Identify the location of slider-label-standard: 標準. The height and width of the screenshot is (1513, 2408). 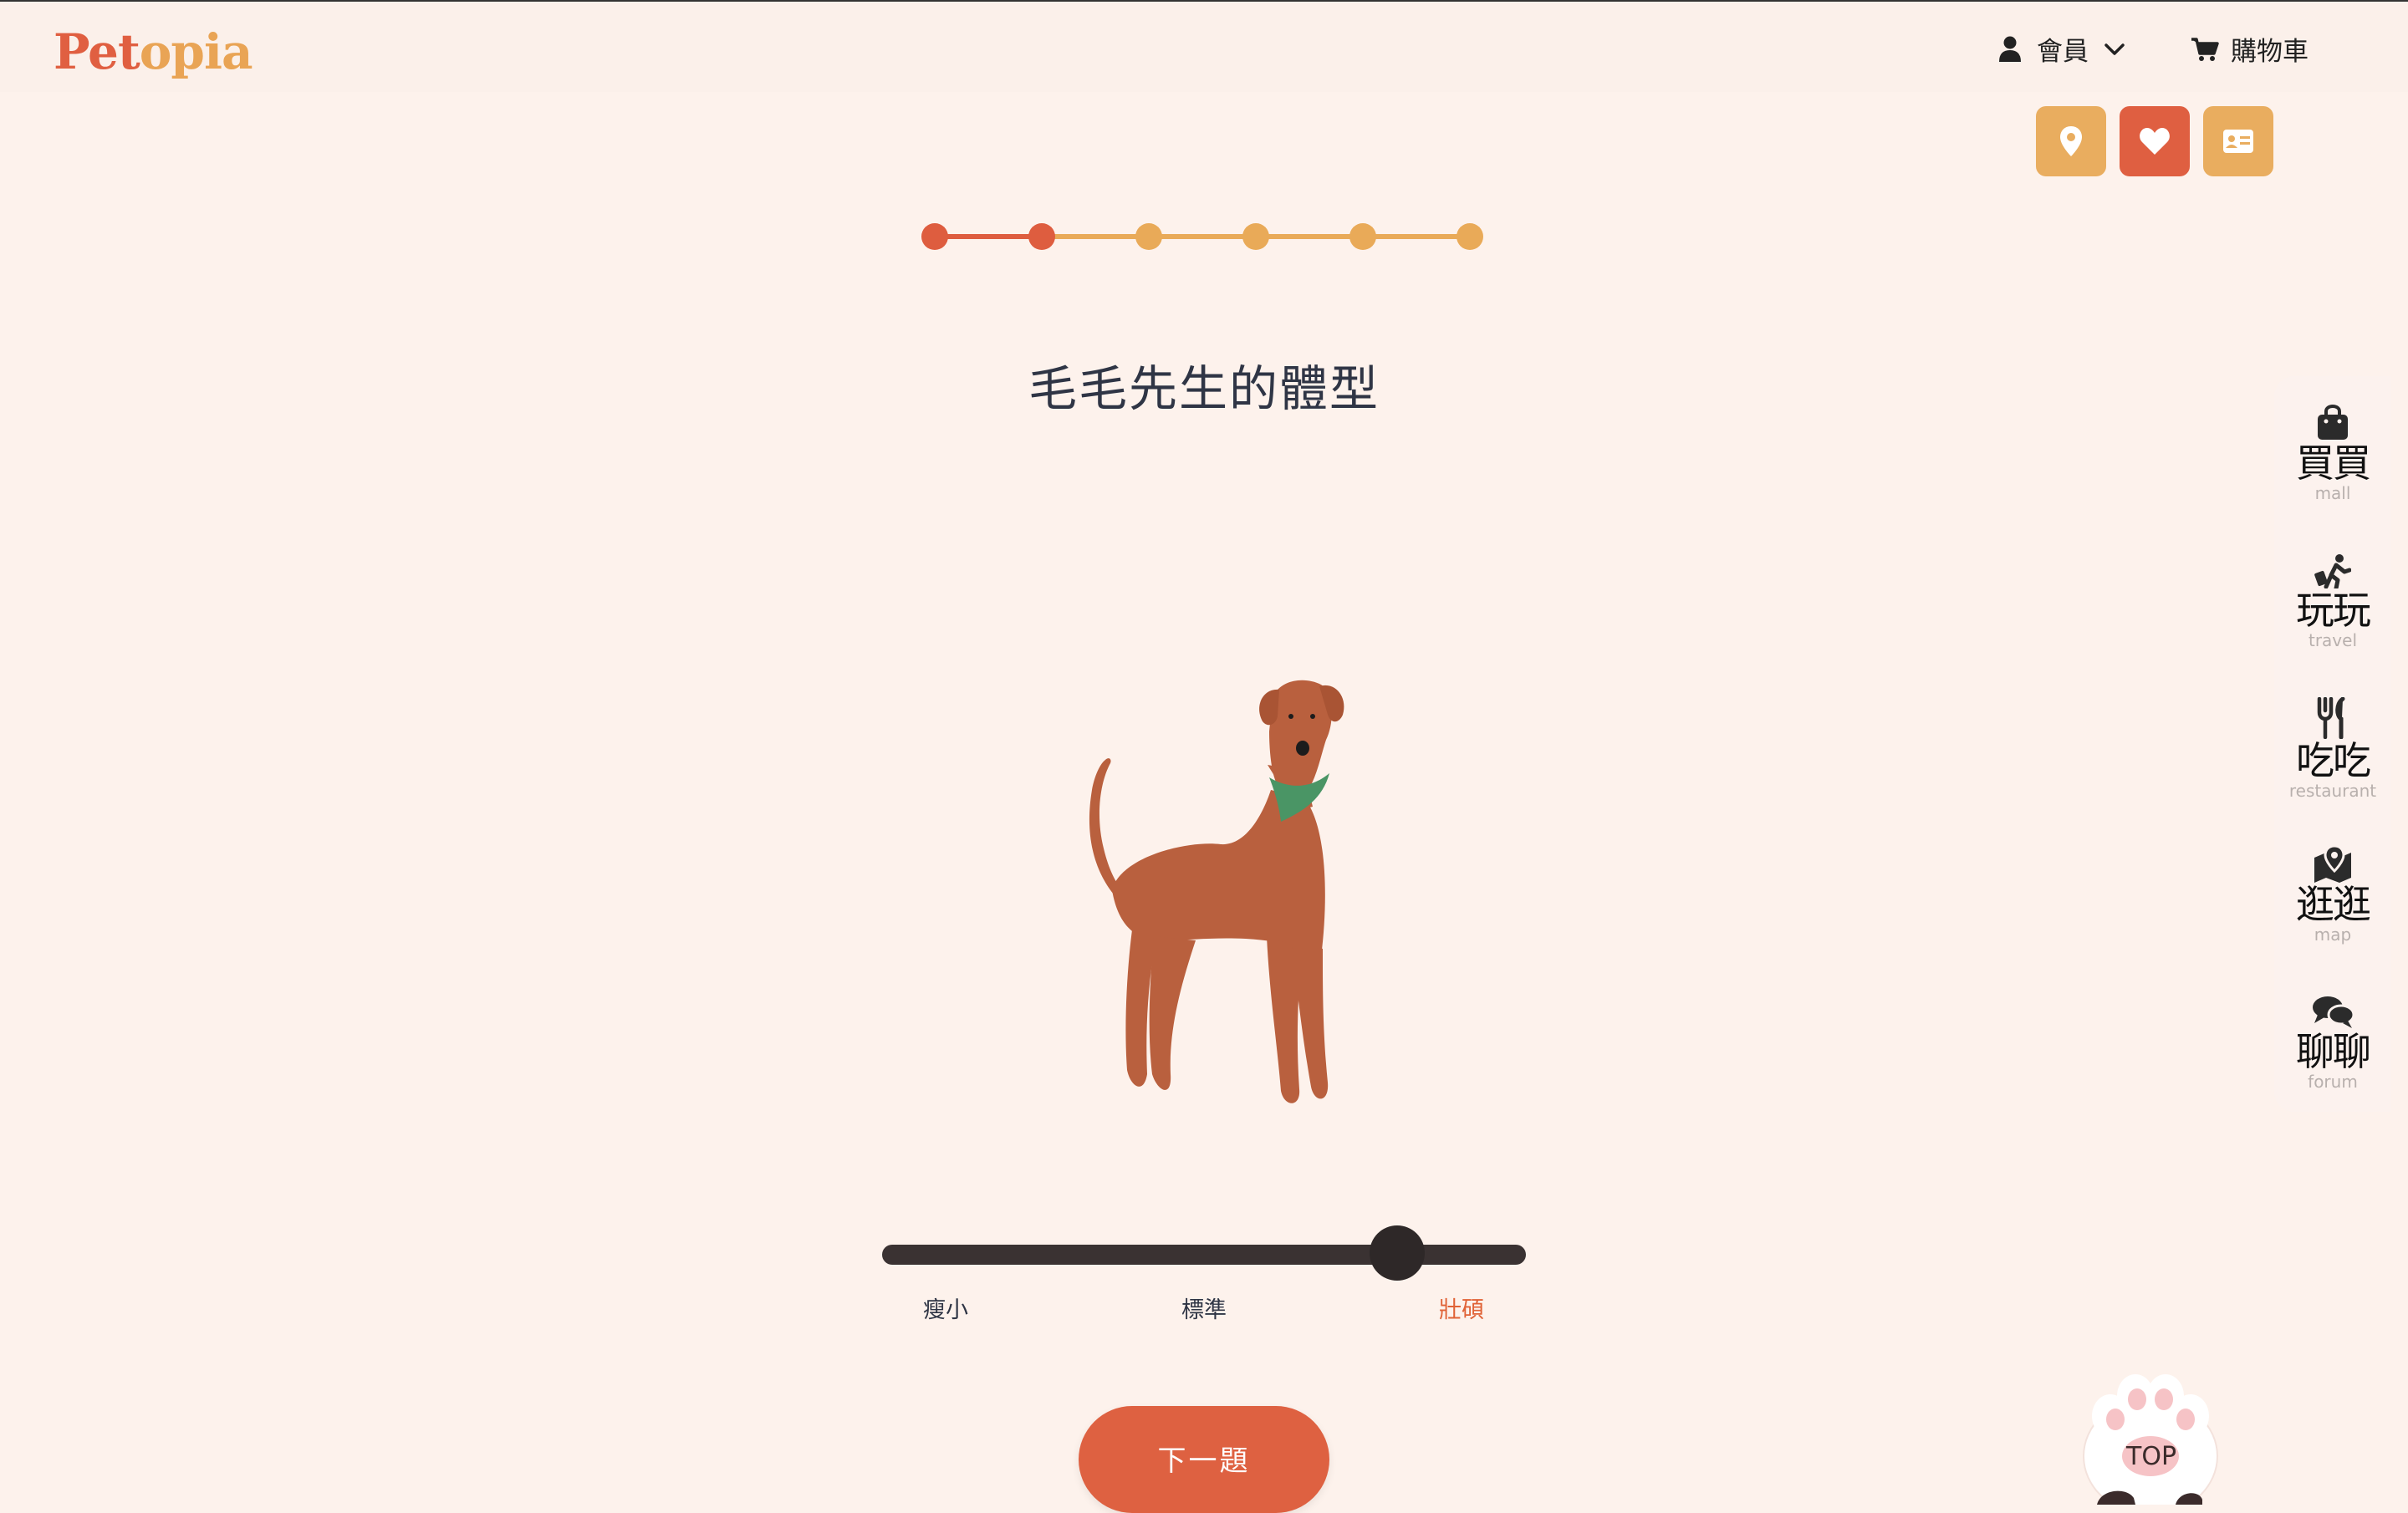
(1204, 1307).